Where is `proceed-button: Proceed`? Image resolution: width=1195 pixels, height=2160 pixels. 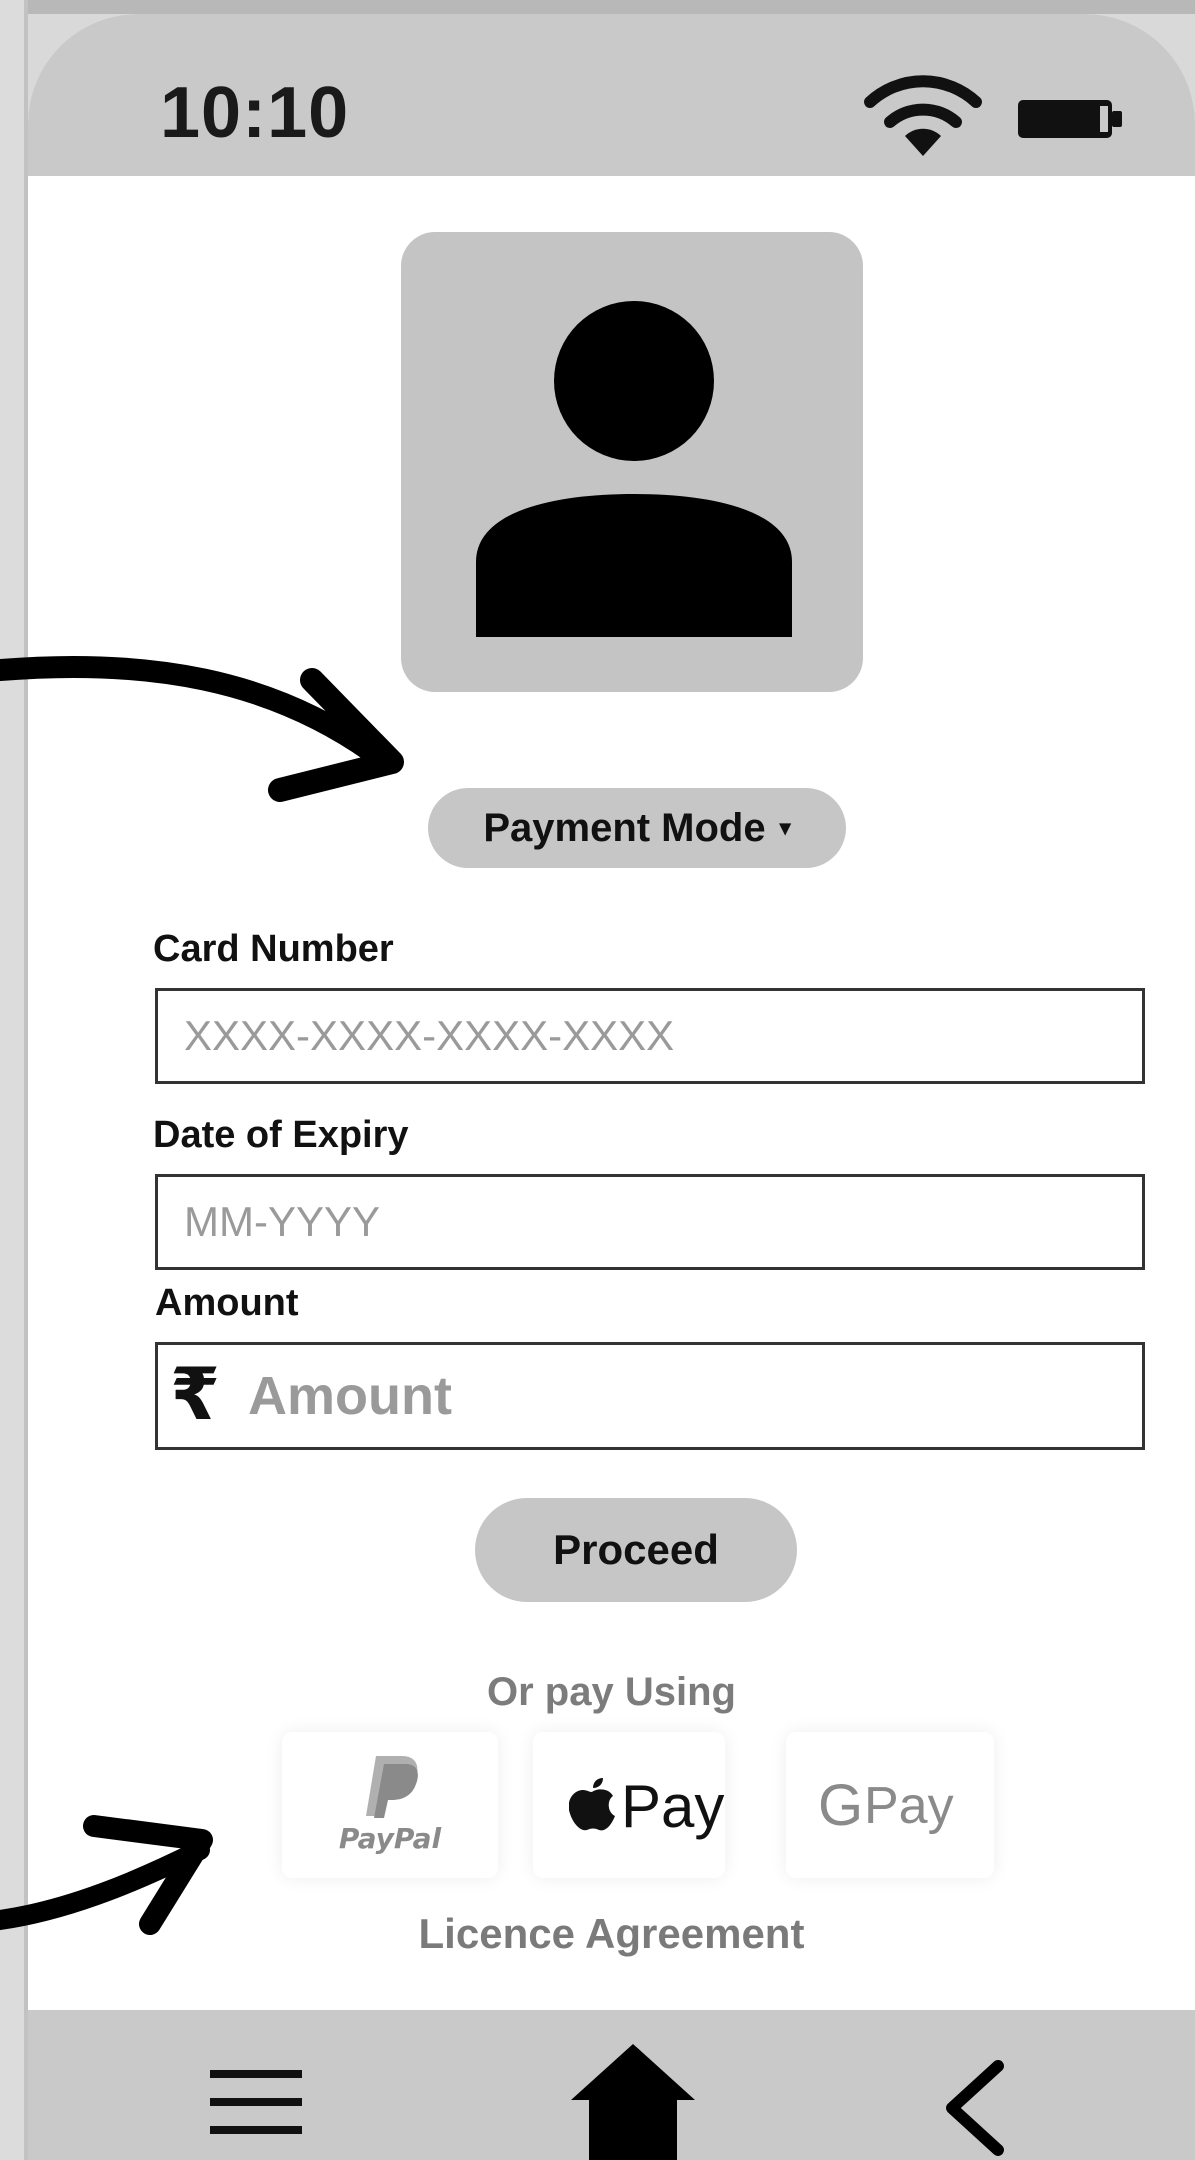 proceed-button: Proceed is located at coordinates (636, 1550).